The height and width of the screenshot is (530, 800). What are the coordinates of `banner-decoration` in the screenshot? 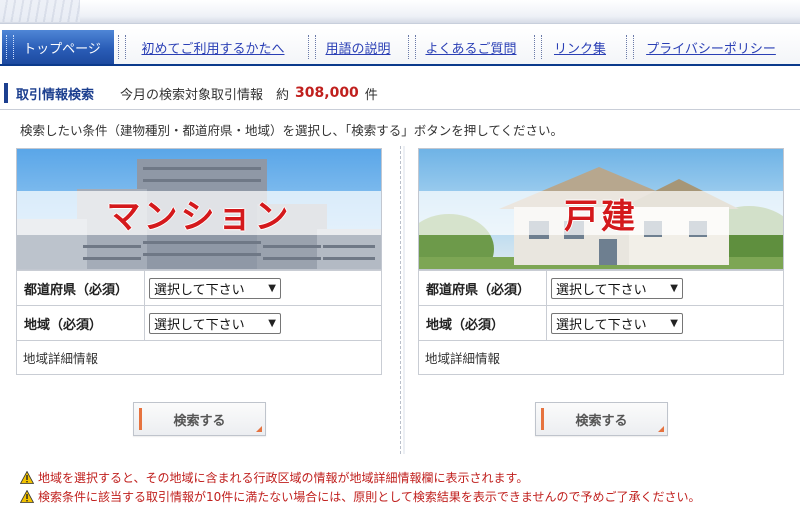 It's located at (40, 11).